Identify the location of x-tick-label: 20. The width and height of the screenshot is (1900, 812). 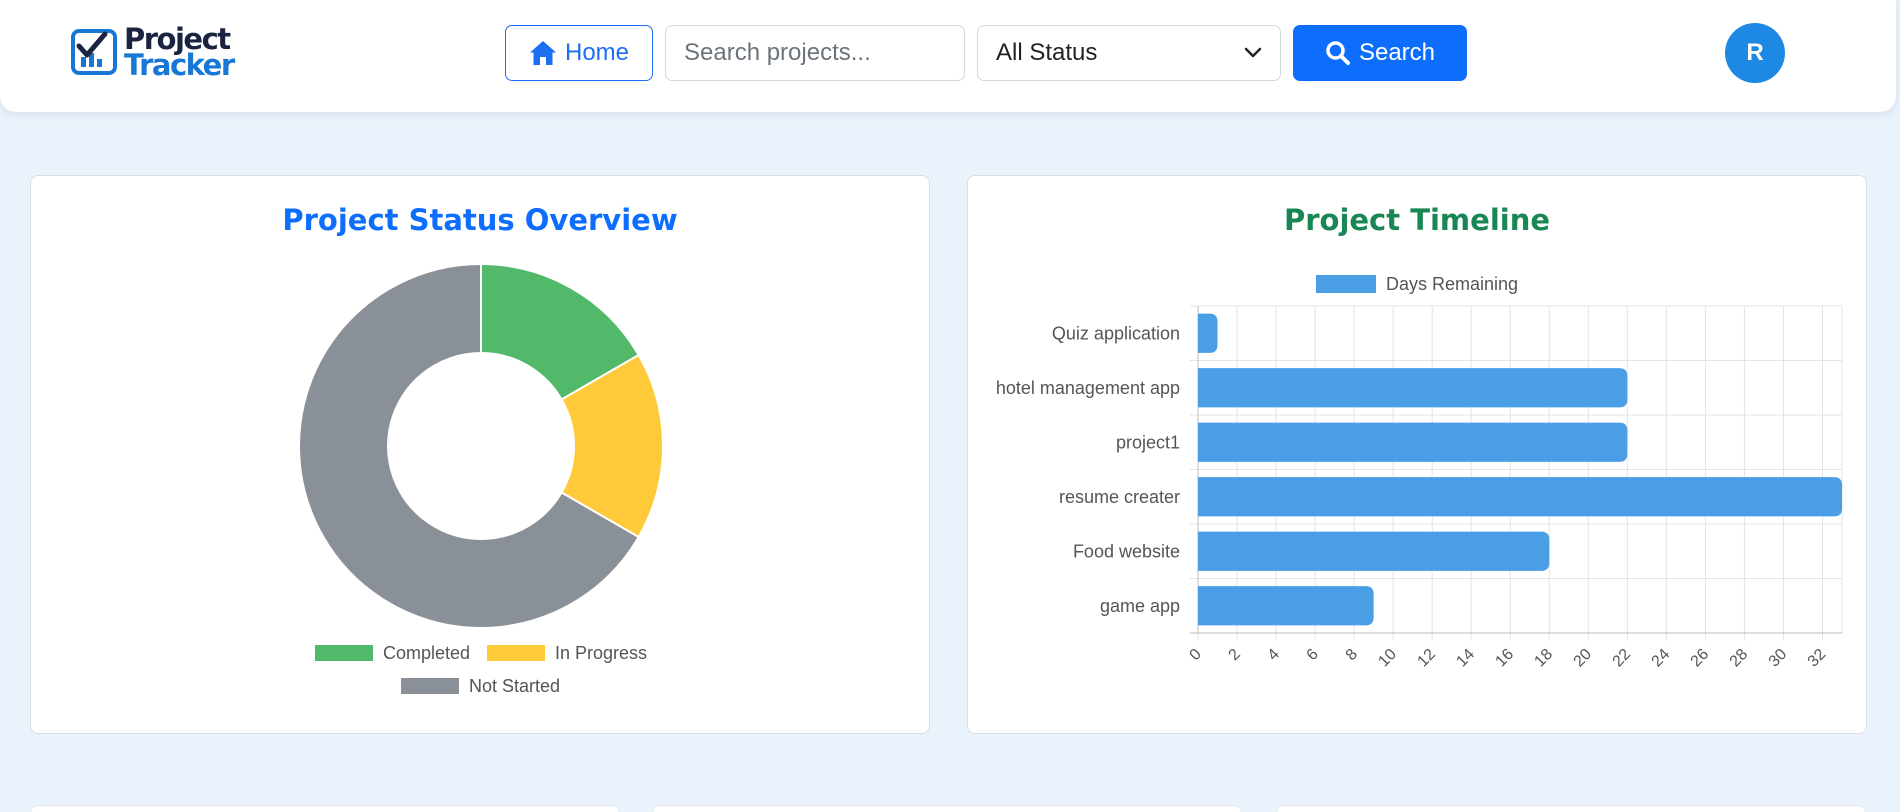
(1583, 658).